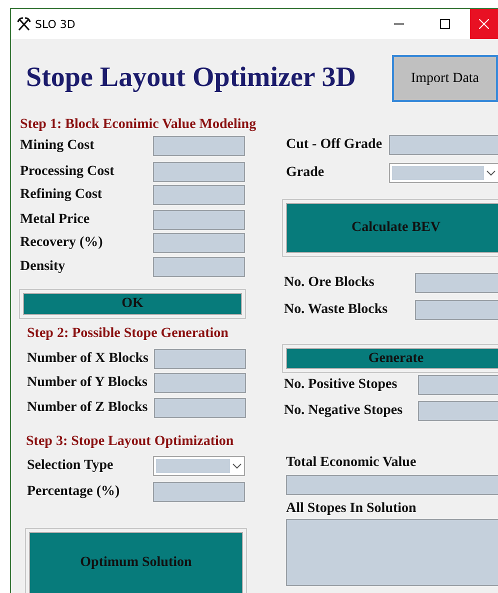  What do you see at coordinates (336, 310) in the screenshot?
I see `field-label: No. Waste Blocks` at bounding box center [336, 310].